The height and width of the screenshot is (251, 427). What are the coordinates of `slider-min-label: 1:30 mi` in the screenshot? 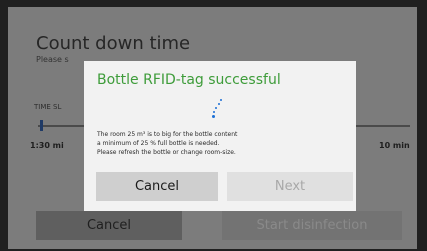 It's located at (47, 145).